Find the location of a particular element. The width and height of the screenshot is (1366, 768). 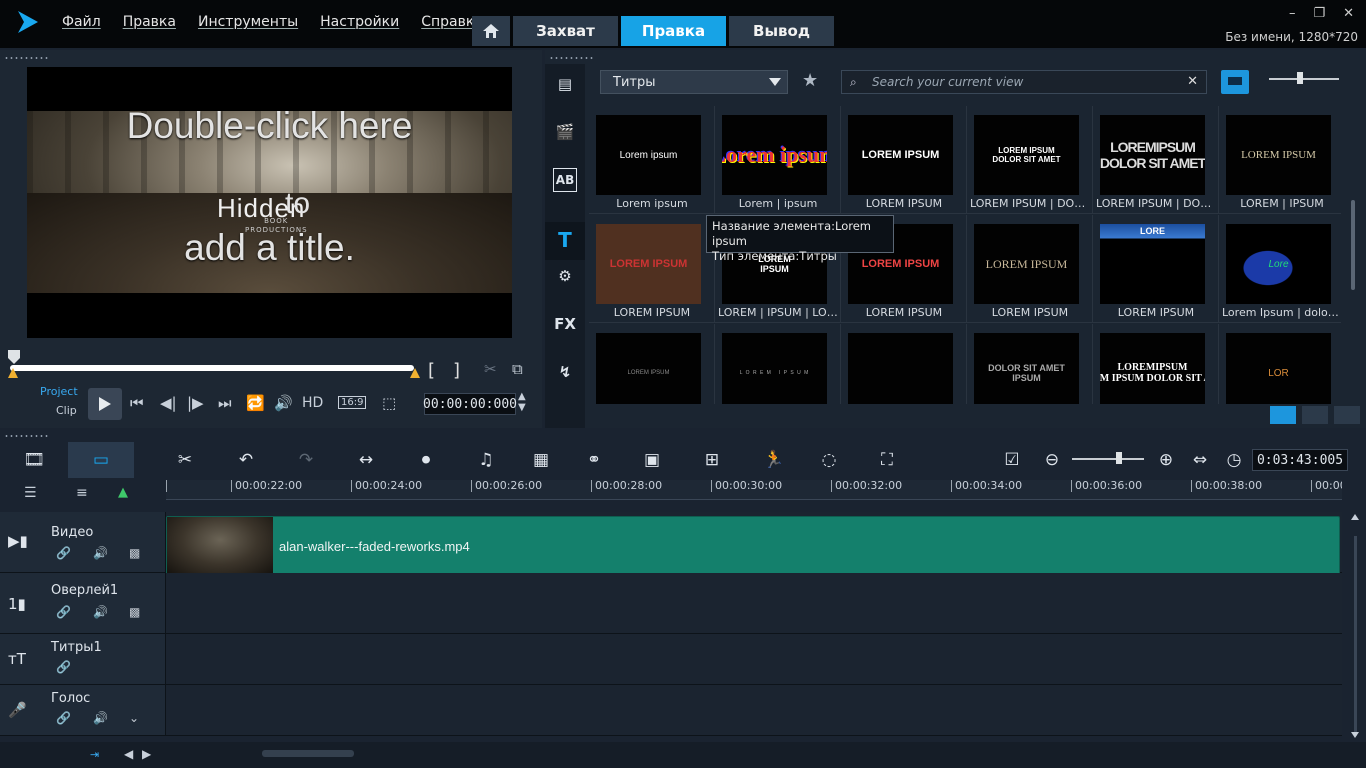

undo-icon: ↶ is located at coordinates (246, 460).